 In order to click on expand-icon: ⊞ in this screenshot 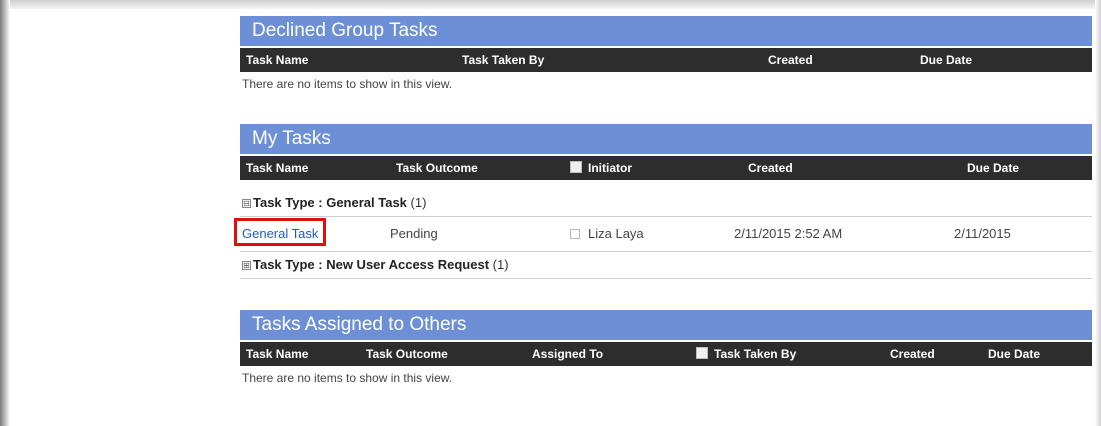, I will do `click(246, 265)`.